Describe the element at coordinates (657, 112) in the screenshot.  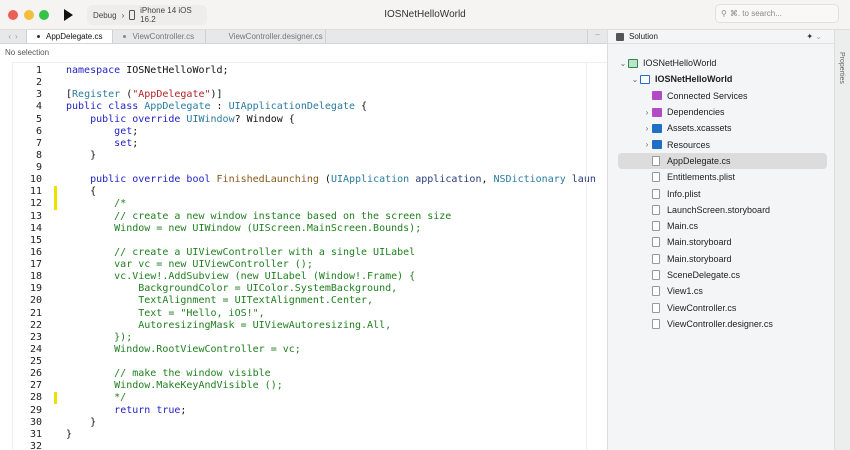
I see `dependencies-folder-icon` at that location.